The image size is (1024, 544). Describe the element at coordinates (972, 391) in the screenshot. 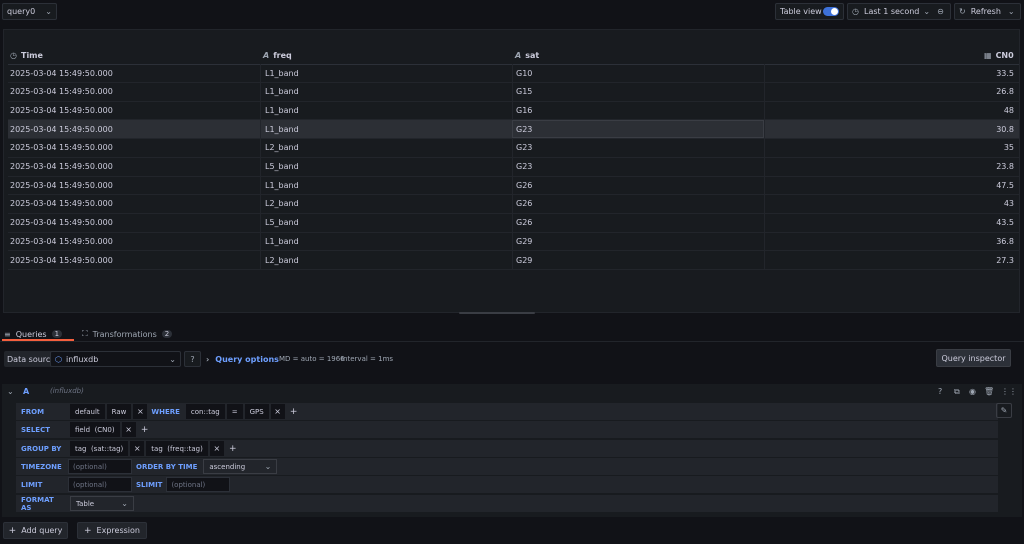

I see `eye-icon: ◉` at that location.